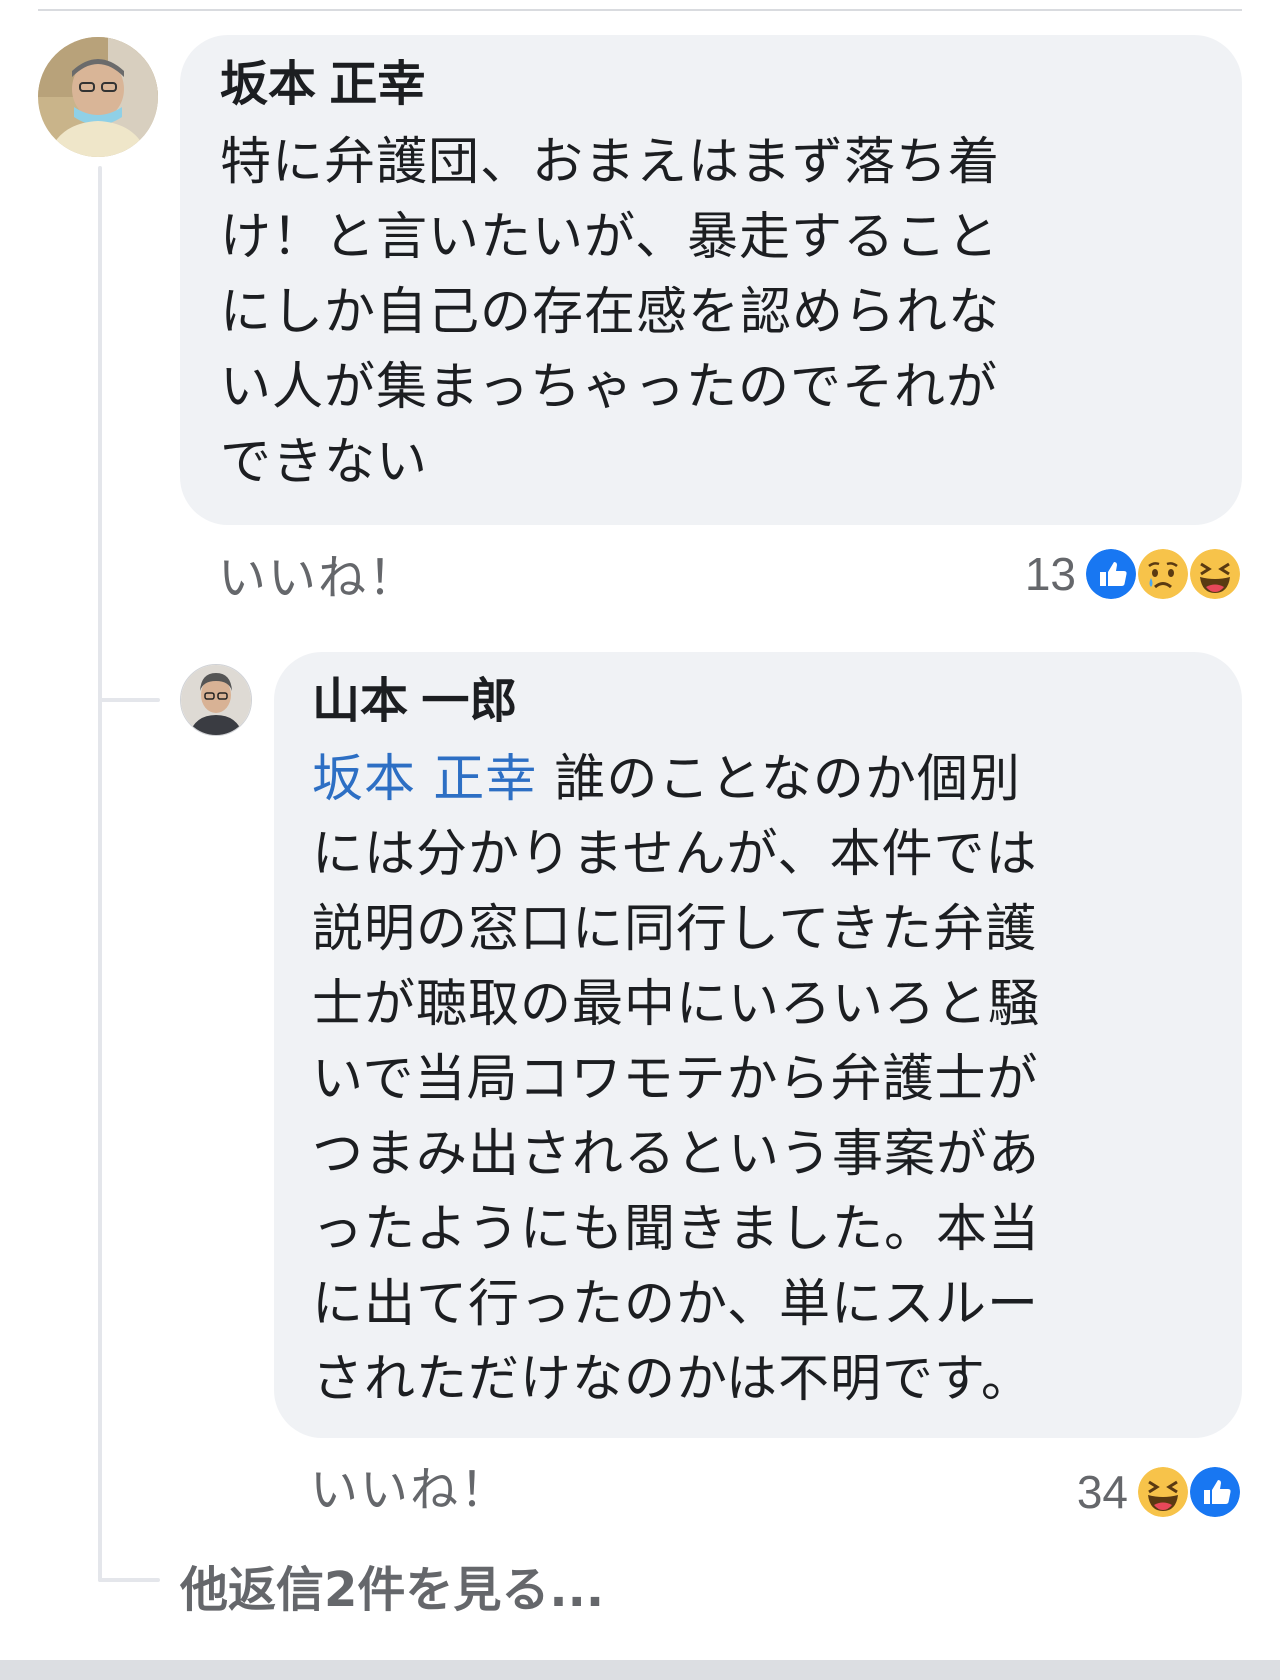  I want to click on bottom-divider, so click(640, 1670).